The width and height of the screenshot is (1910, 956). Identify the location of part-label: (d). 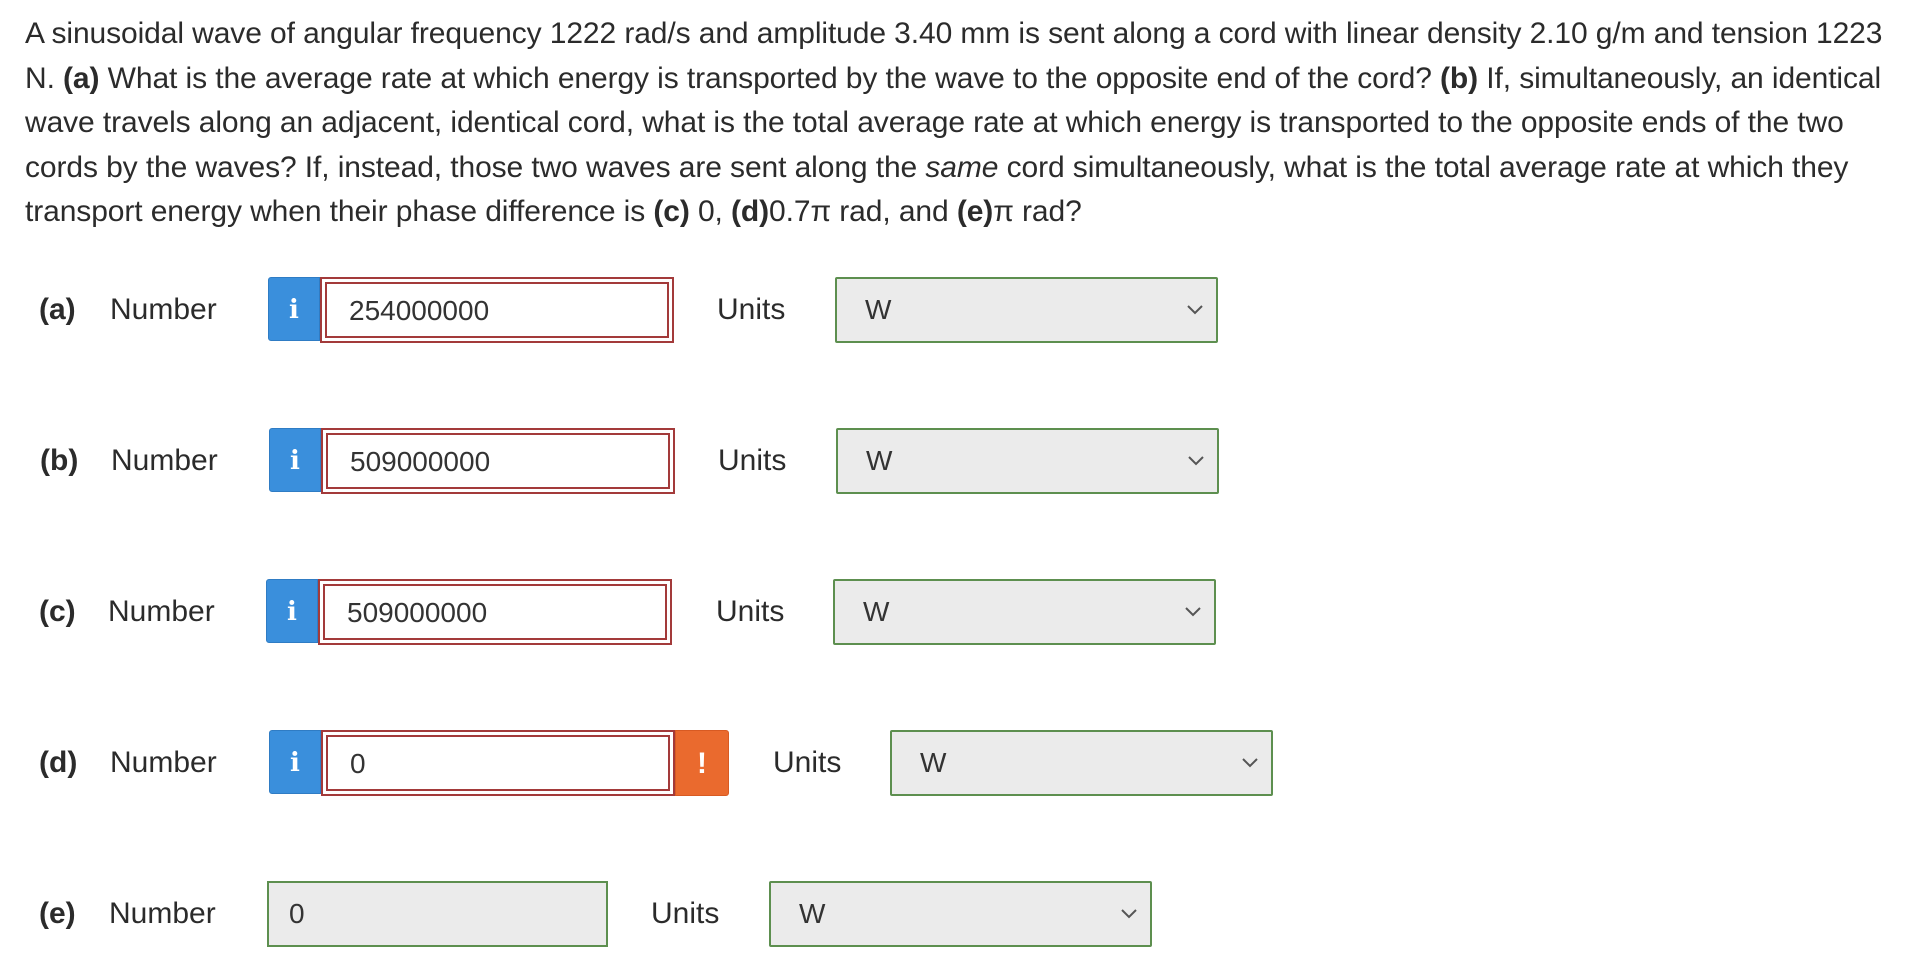
(58, 762).